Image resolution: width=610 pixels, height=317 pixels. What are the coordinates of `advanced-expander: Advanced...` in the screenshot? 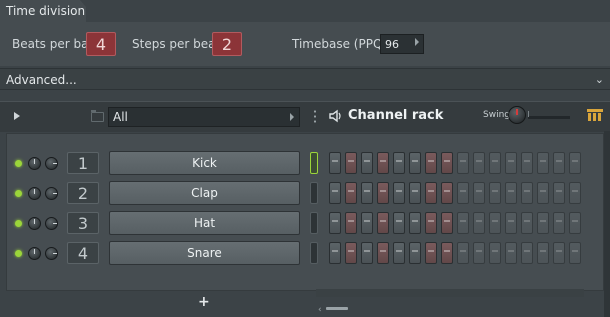 It's located at (305, 79).